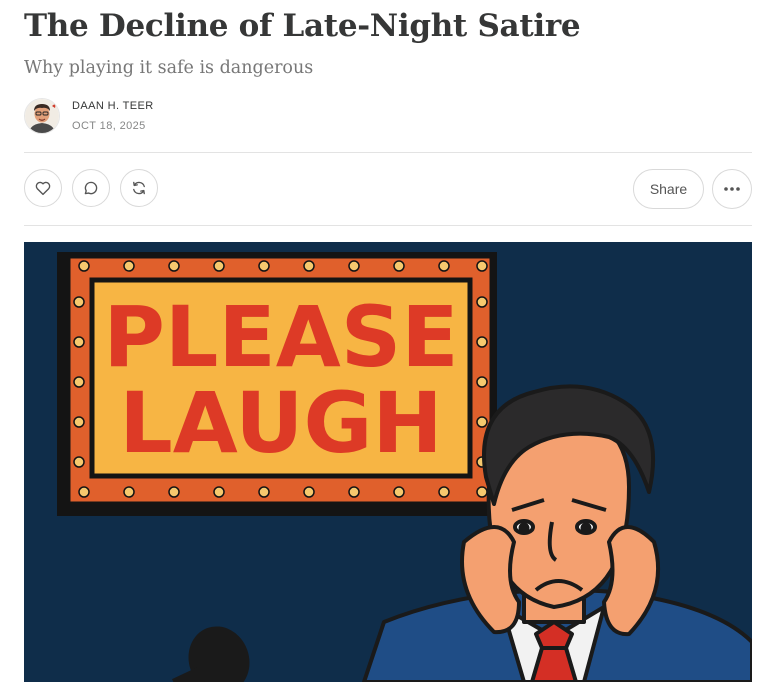 This screenshot has width=775, height=682. Describe the element at coordinates (113, 106) in the screenshot. I see `author-name: DAAN H. TEER` at that location.